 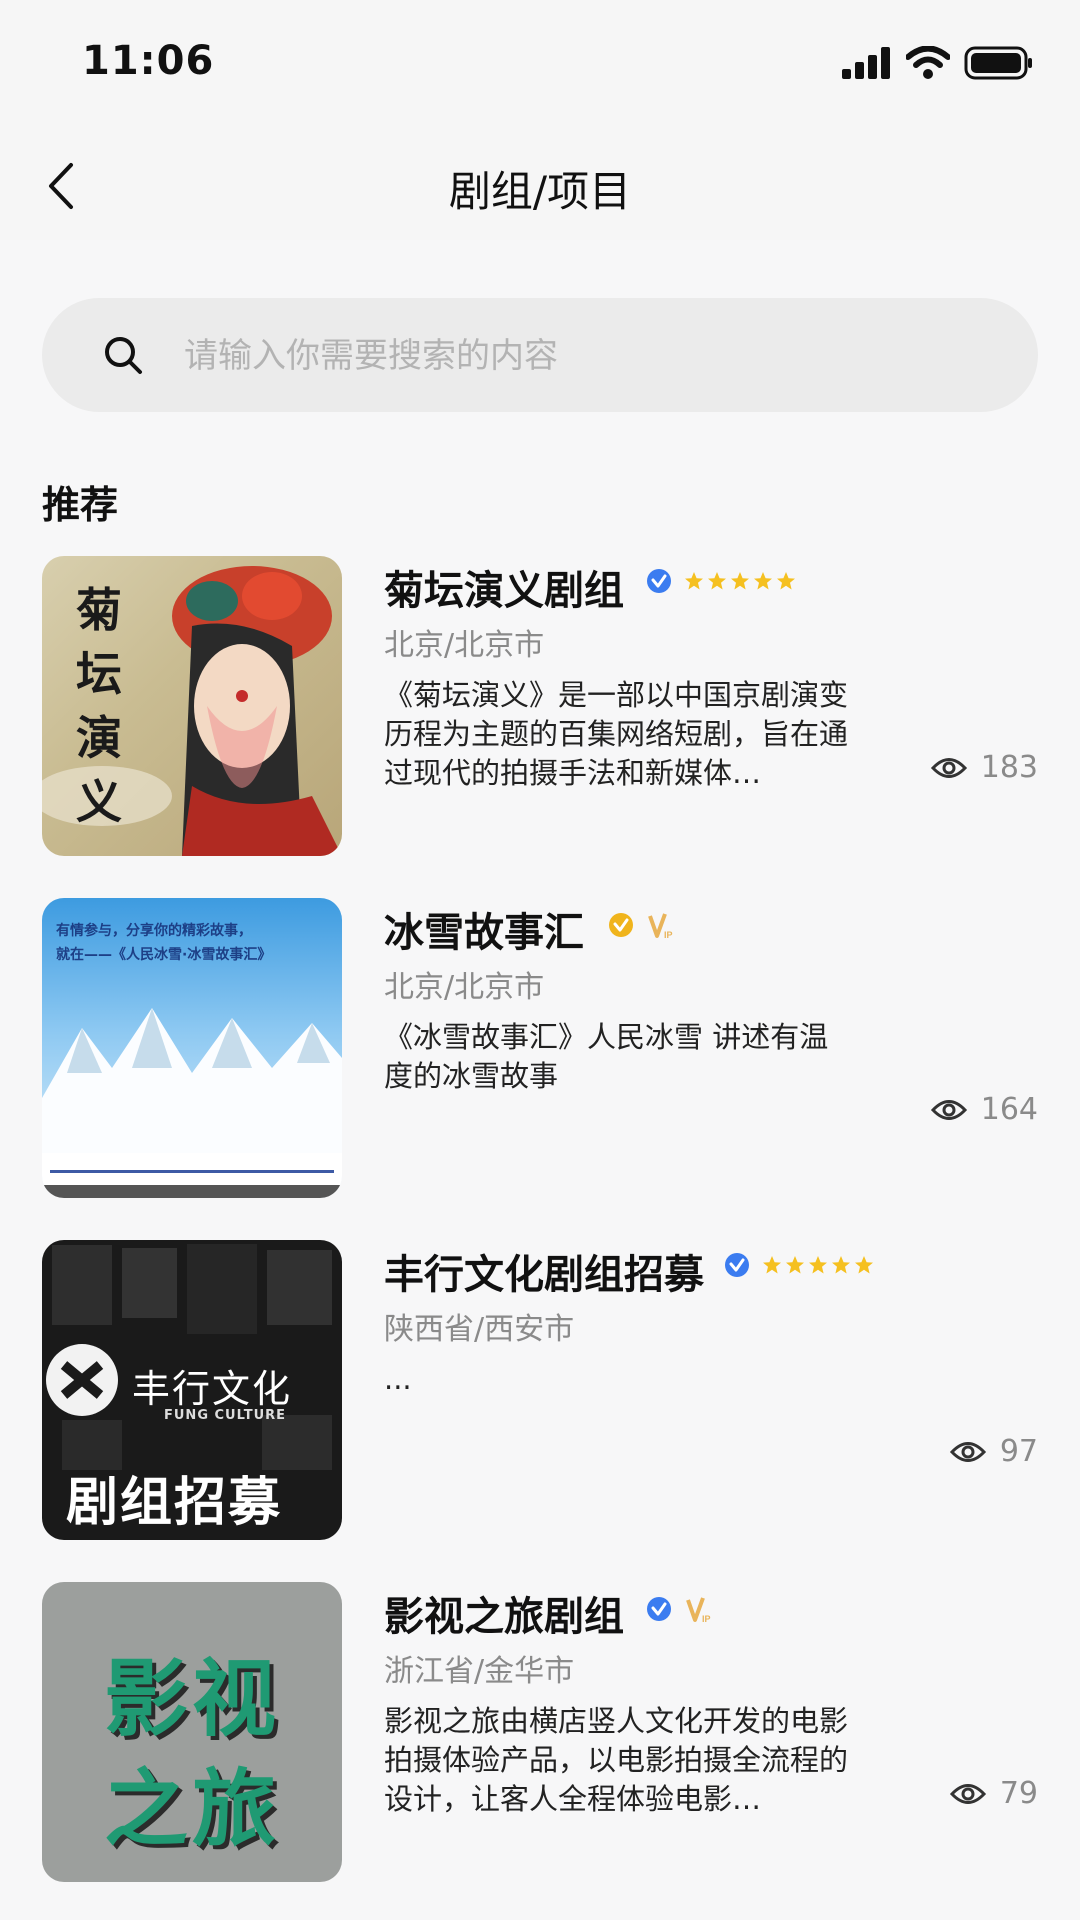 I want to click on item-views: 164, so click(x=984, y=1109).